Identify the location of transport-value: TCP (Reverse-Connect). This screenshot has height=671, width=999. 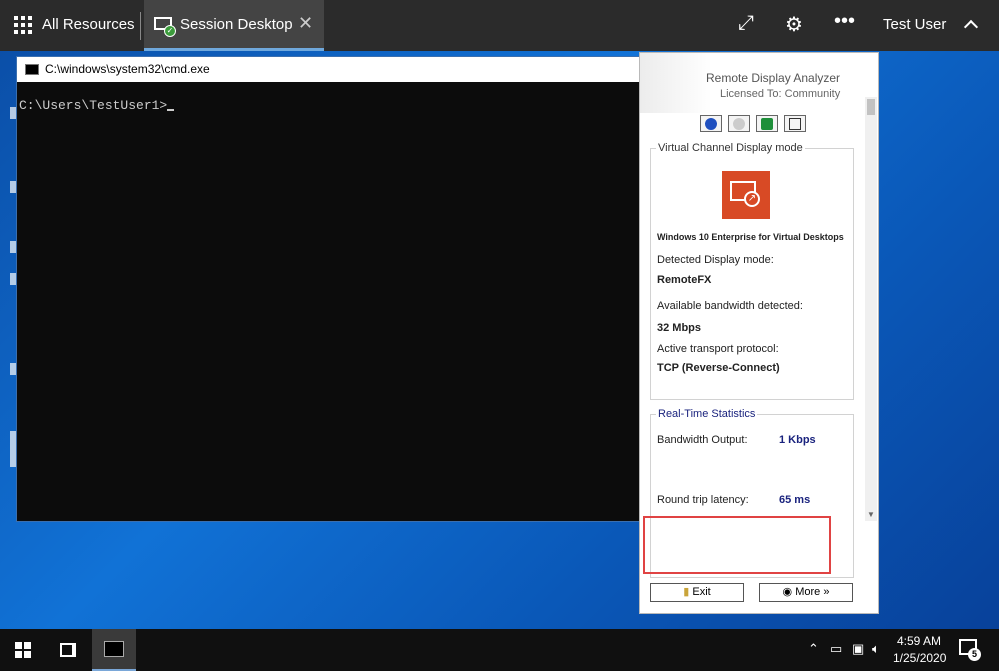
(718, 368).